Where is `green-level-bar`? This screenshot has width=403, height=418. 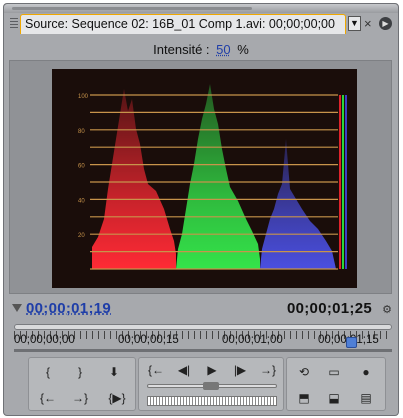 green-level-bar is located at coordinates (343, 182).